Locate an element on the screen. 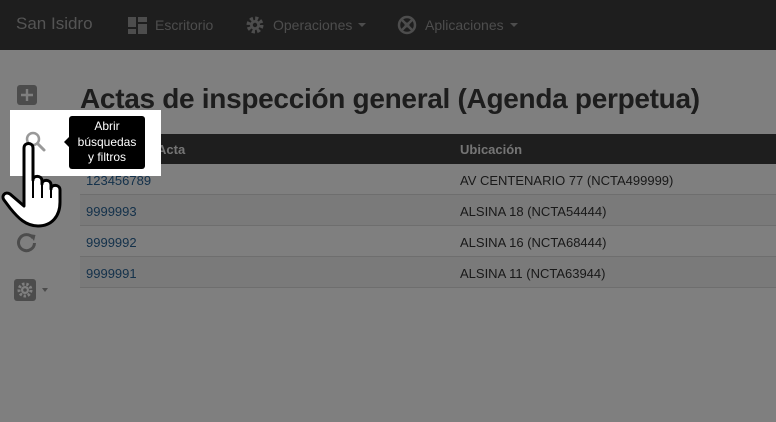  ubicacion-cell: AV CENTENARIO 77 (NCTA499999) is located at coordinates (567, 180).